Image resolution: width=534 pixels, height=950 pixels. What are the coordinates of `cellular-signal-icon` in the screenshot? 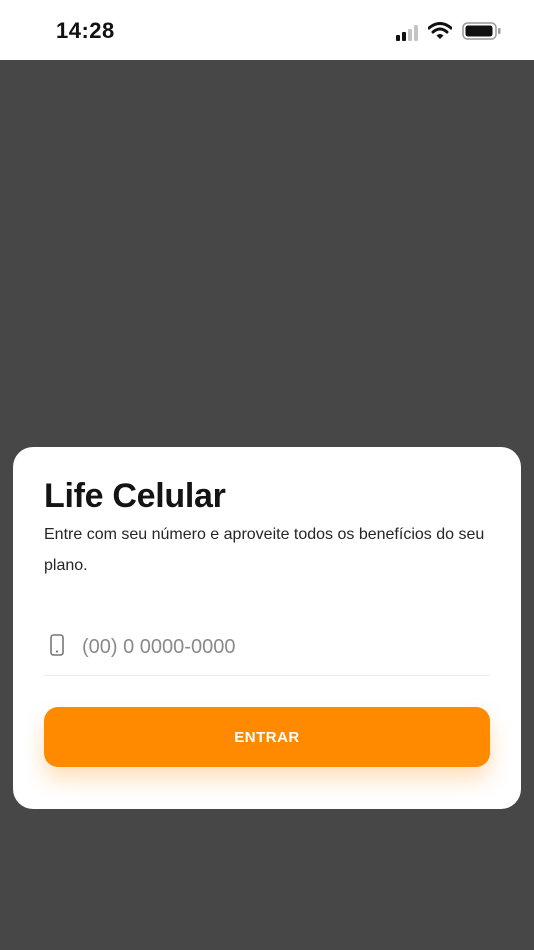 It's located at (407, 33).